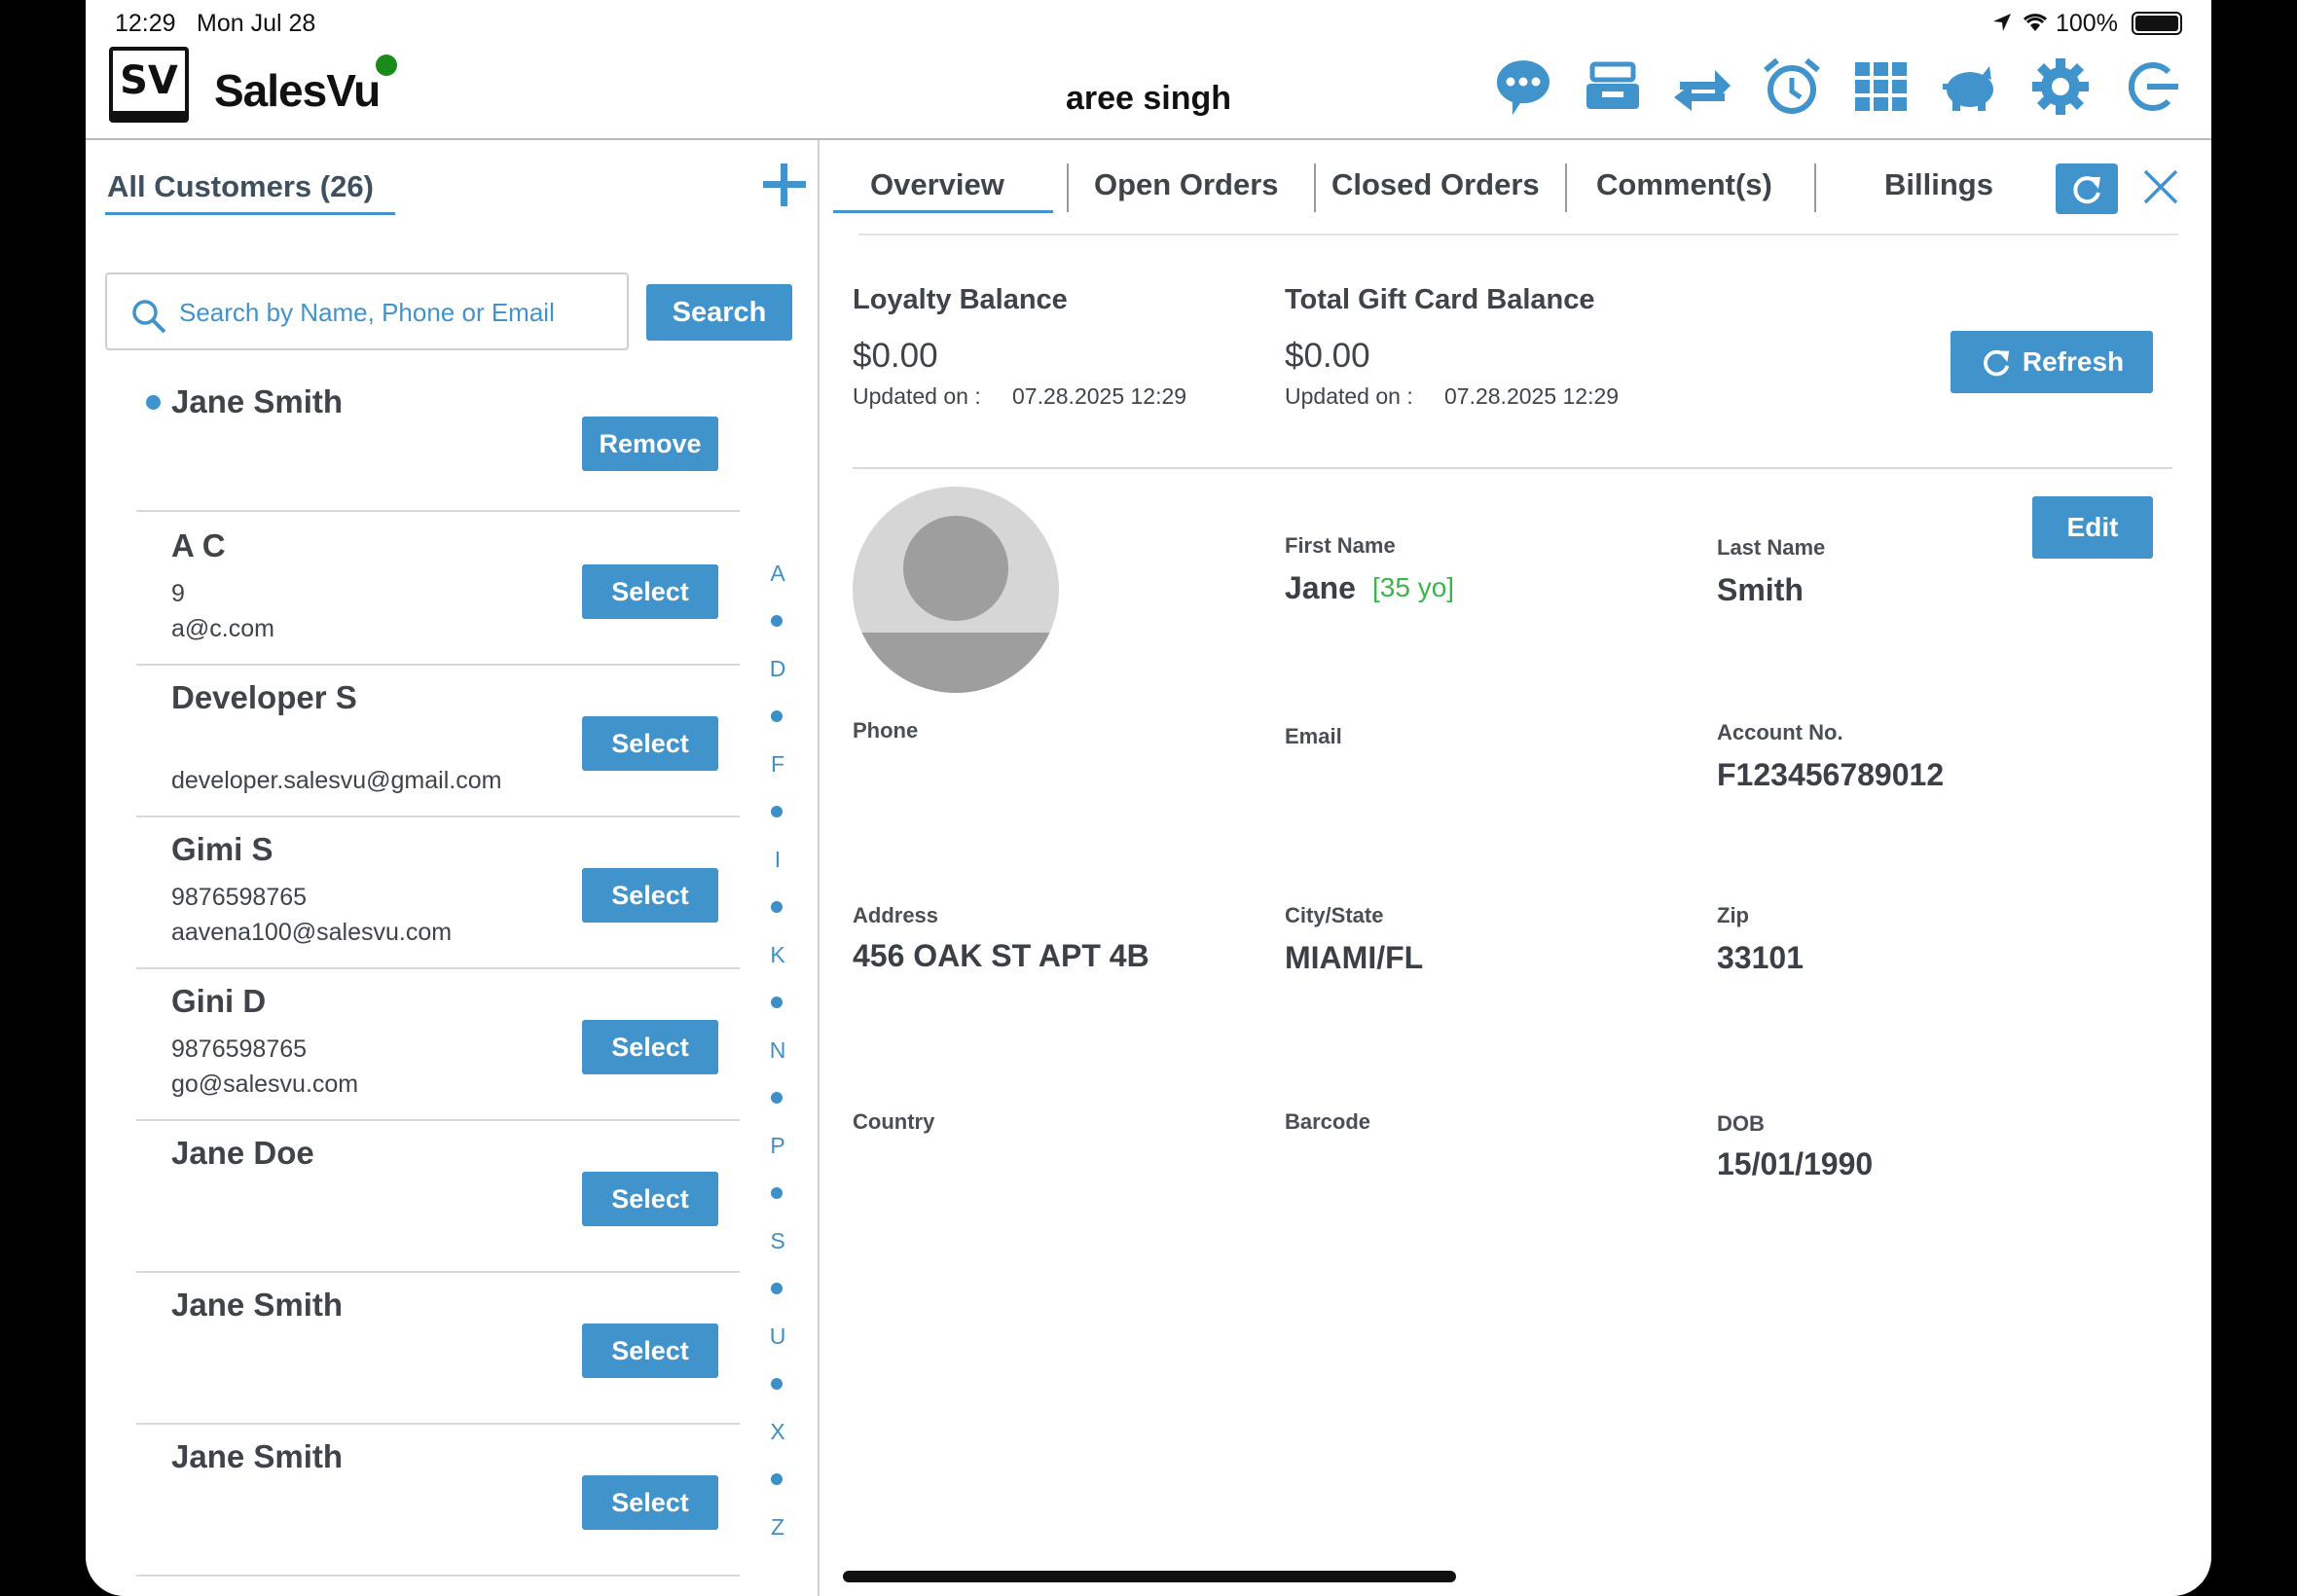  What do you see at coordinates (777, 1241) in the screenshot?
I see `index-letter-s: S` at bounding box center [777, 1241].